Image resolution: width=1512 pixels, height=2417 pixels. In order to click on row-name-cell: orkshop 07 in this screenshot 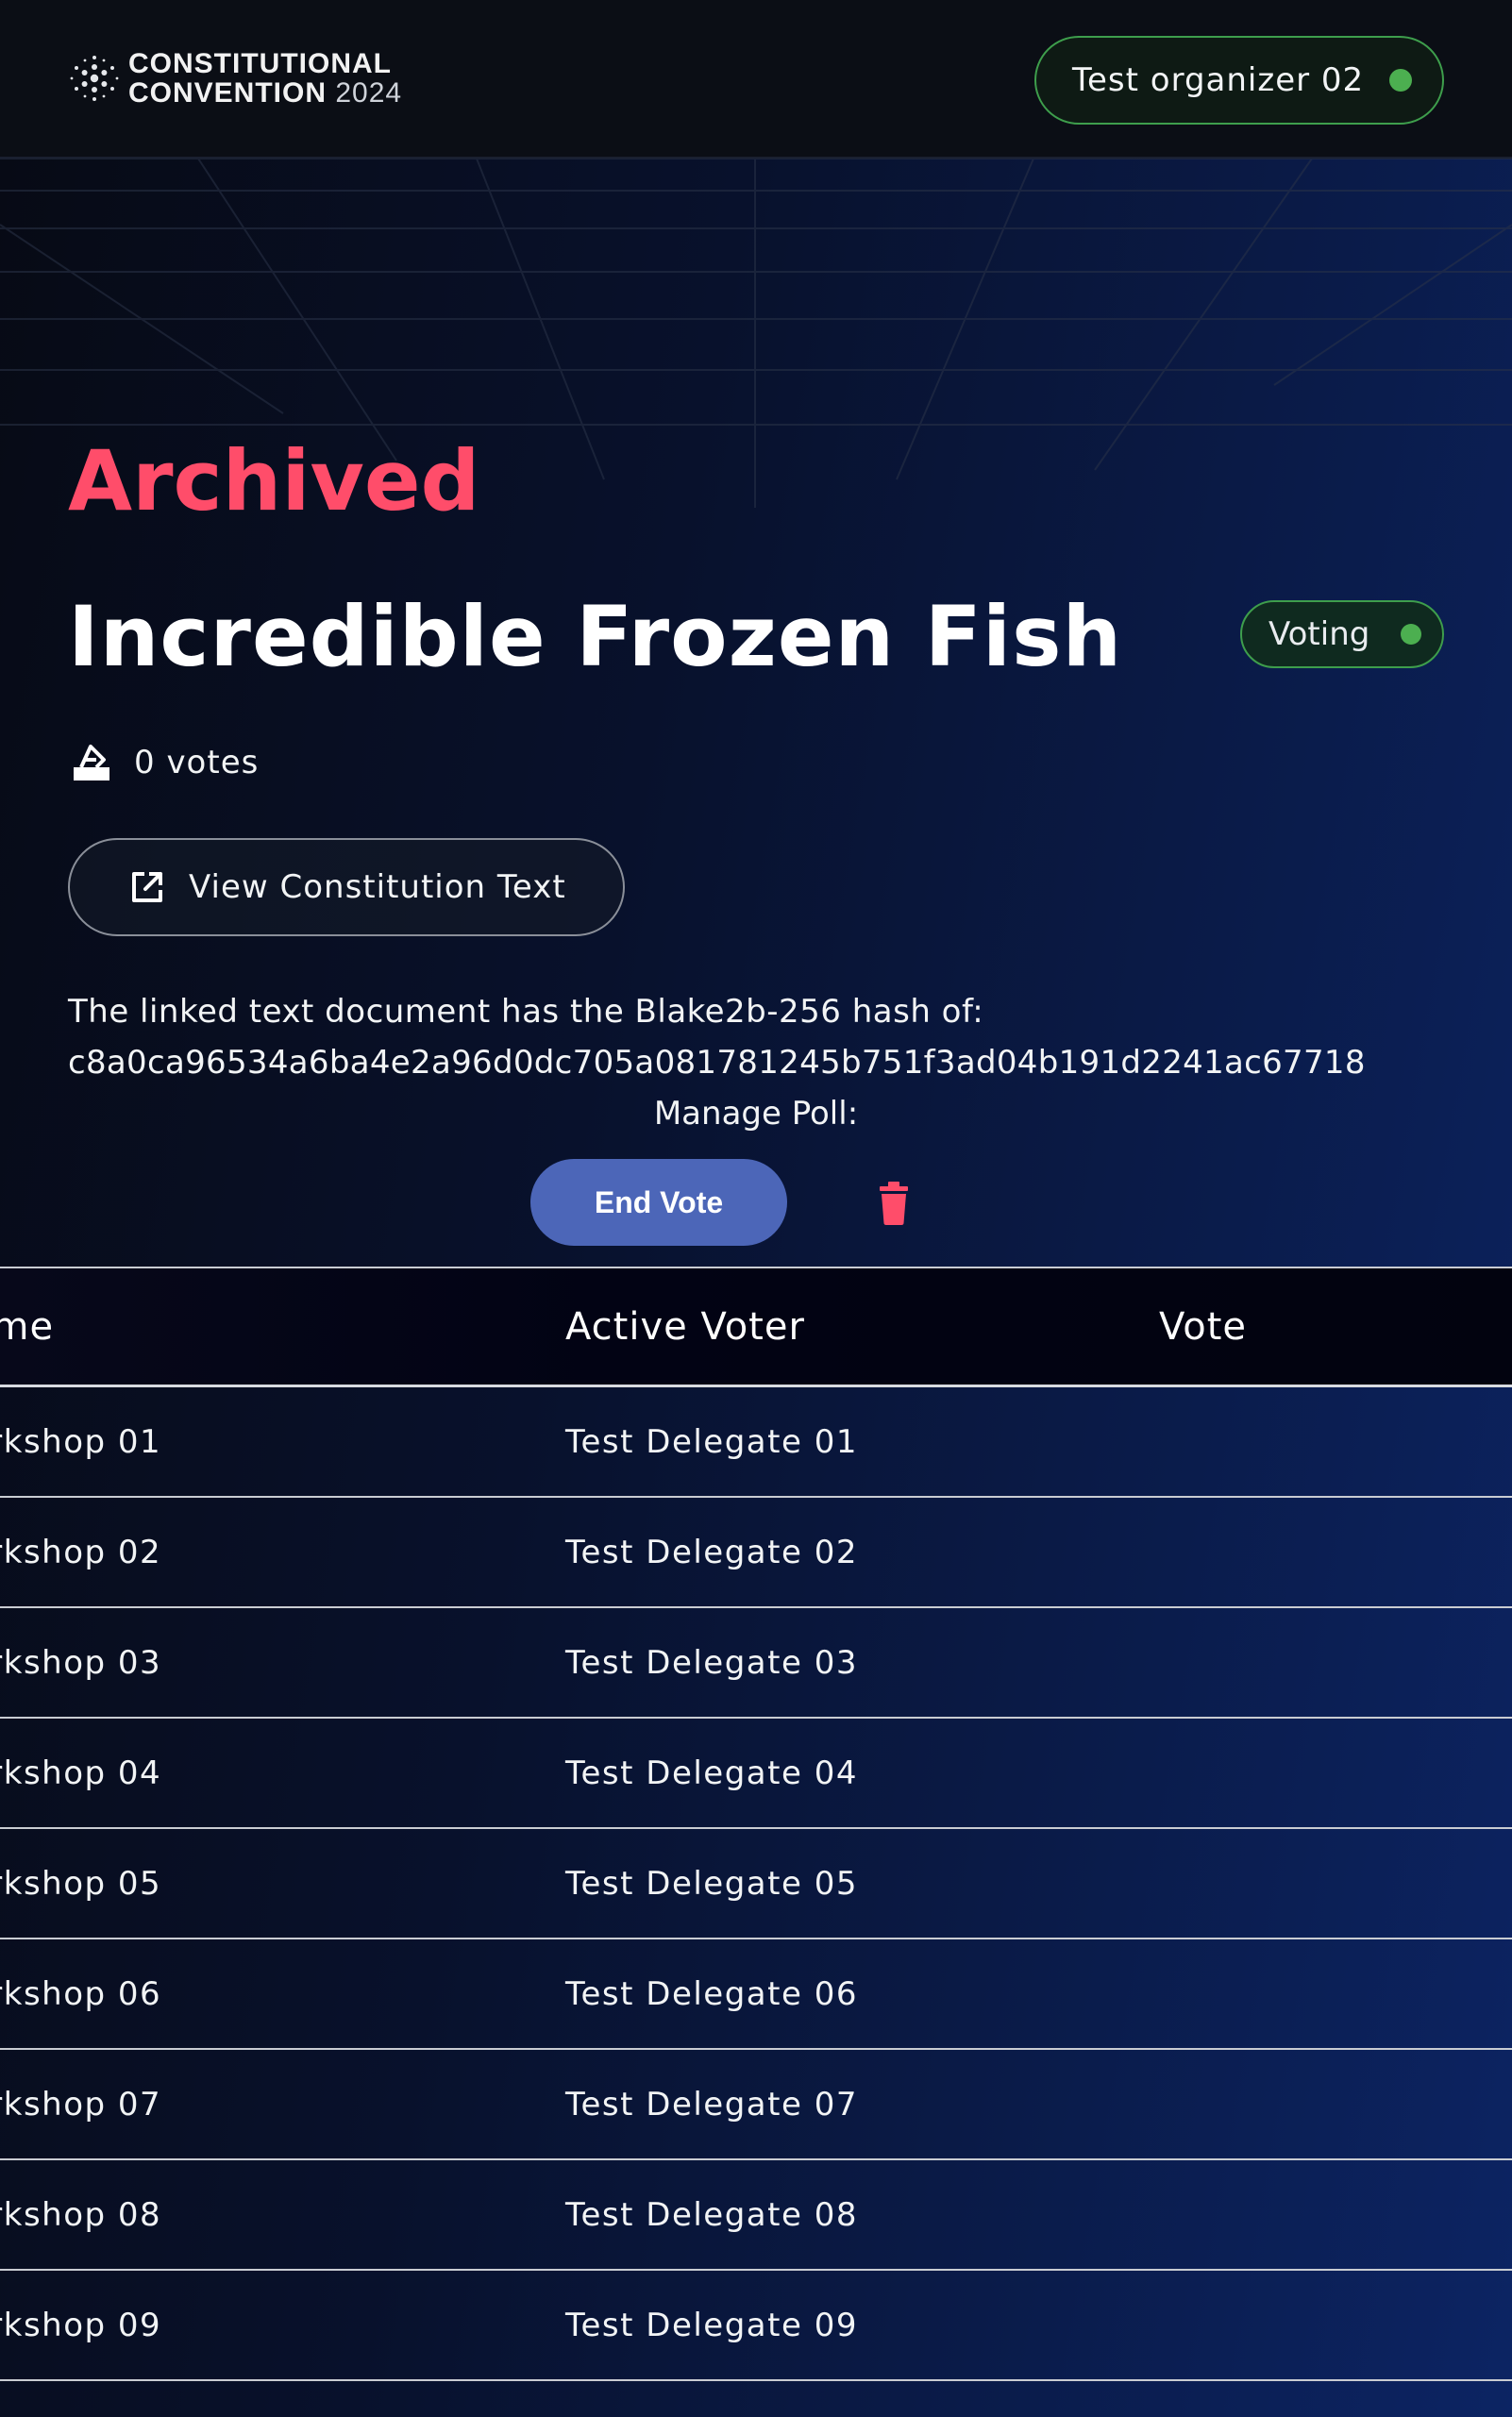, I will do `click(81, 2104)`.